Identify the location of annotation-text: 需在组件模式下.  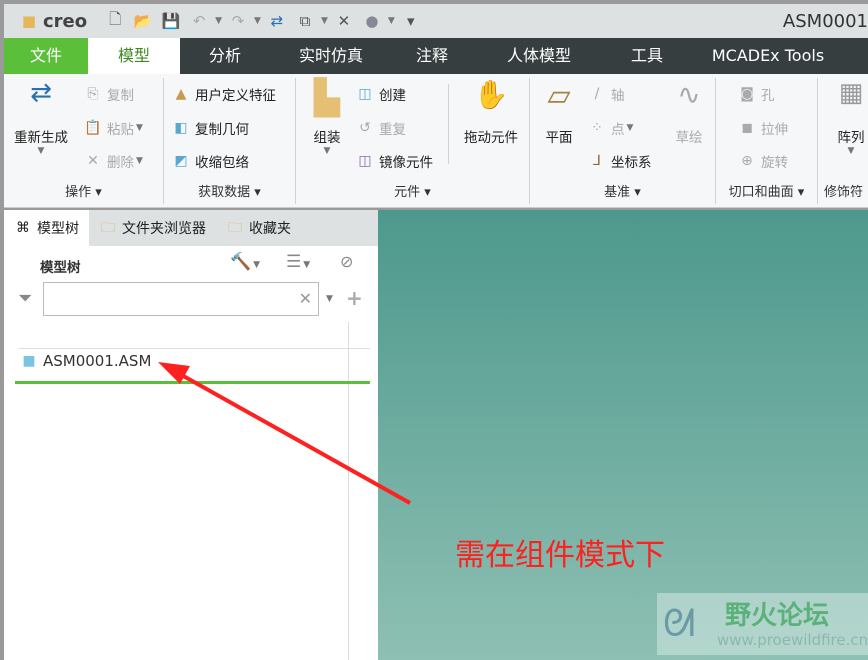
(560, 555).